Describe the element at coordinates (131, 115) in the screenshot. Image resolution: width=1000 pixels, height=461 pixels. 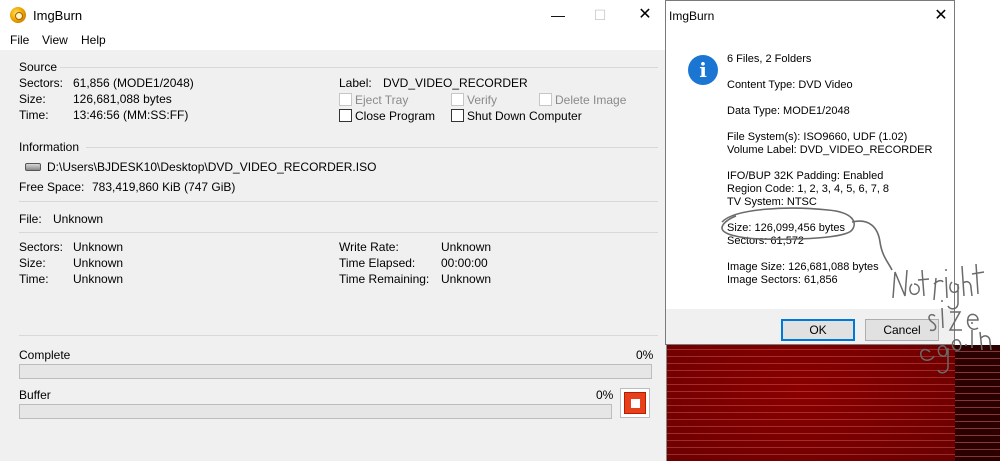
I see `source-time-value: 13:46:56 (MM:SS:FF)` at that location.